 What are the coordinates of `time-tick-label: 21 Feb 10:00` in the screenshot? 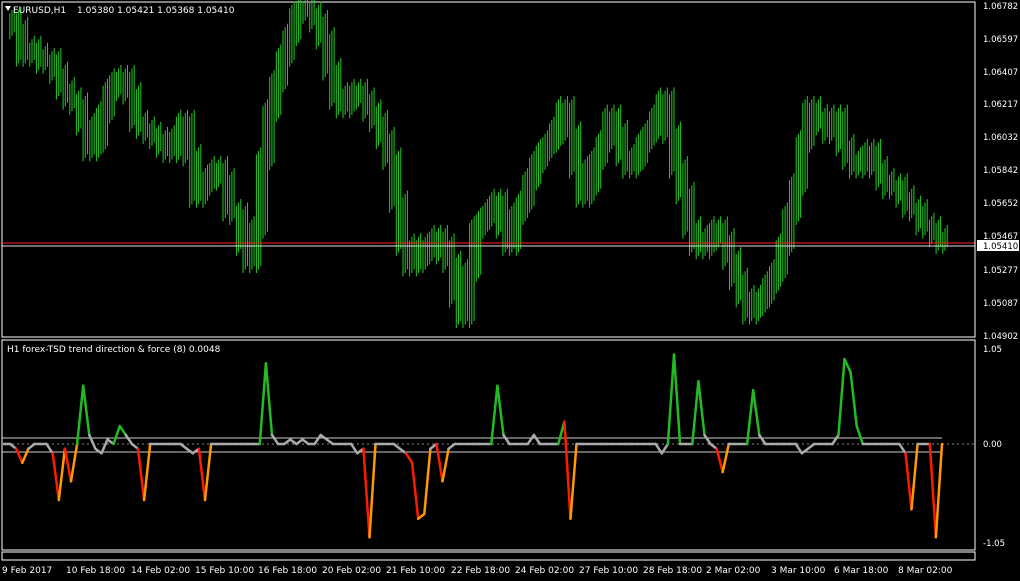 It's located at (415, 571).